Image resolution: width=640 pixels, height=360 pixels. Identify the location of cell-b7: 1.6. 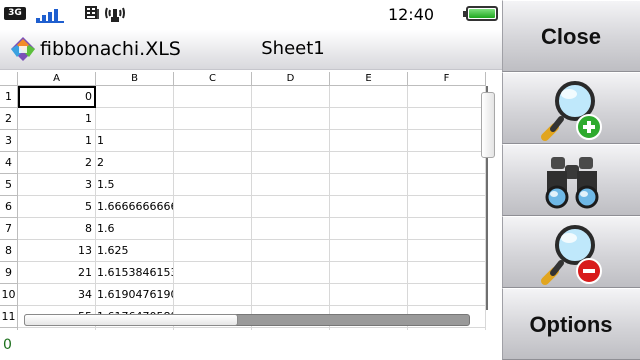
(135, 229).